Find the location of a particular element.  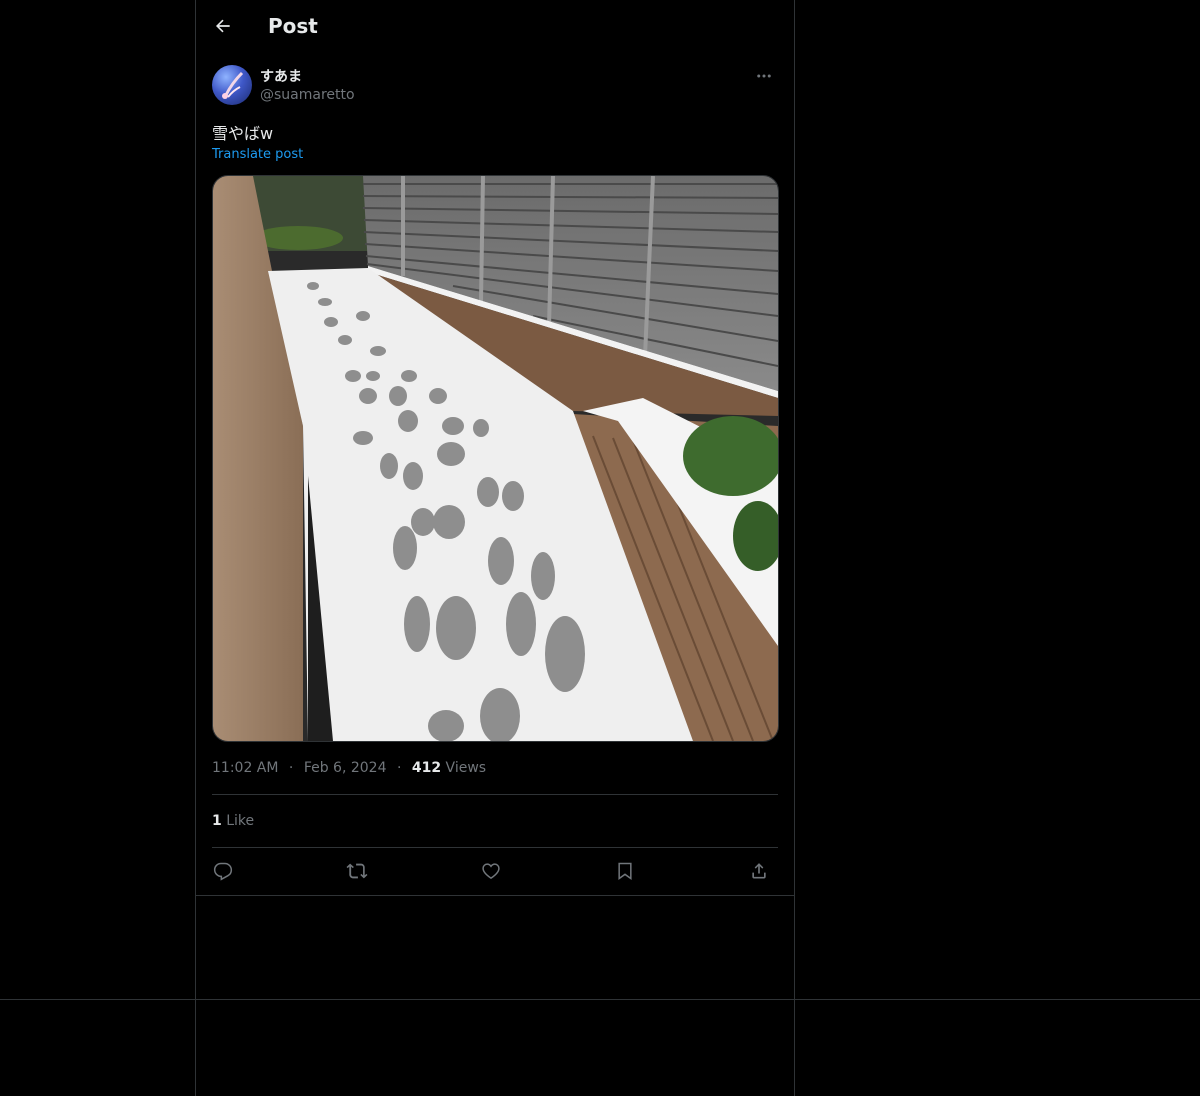

post-text: 雪やばw is located at coordinates (243, 133).